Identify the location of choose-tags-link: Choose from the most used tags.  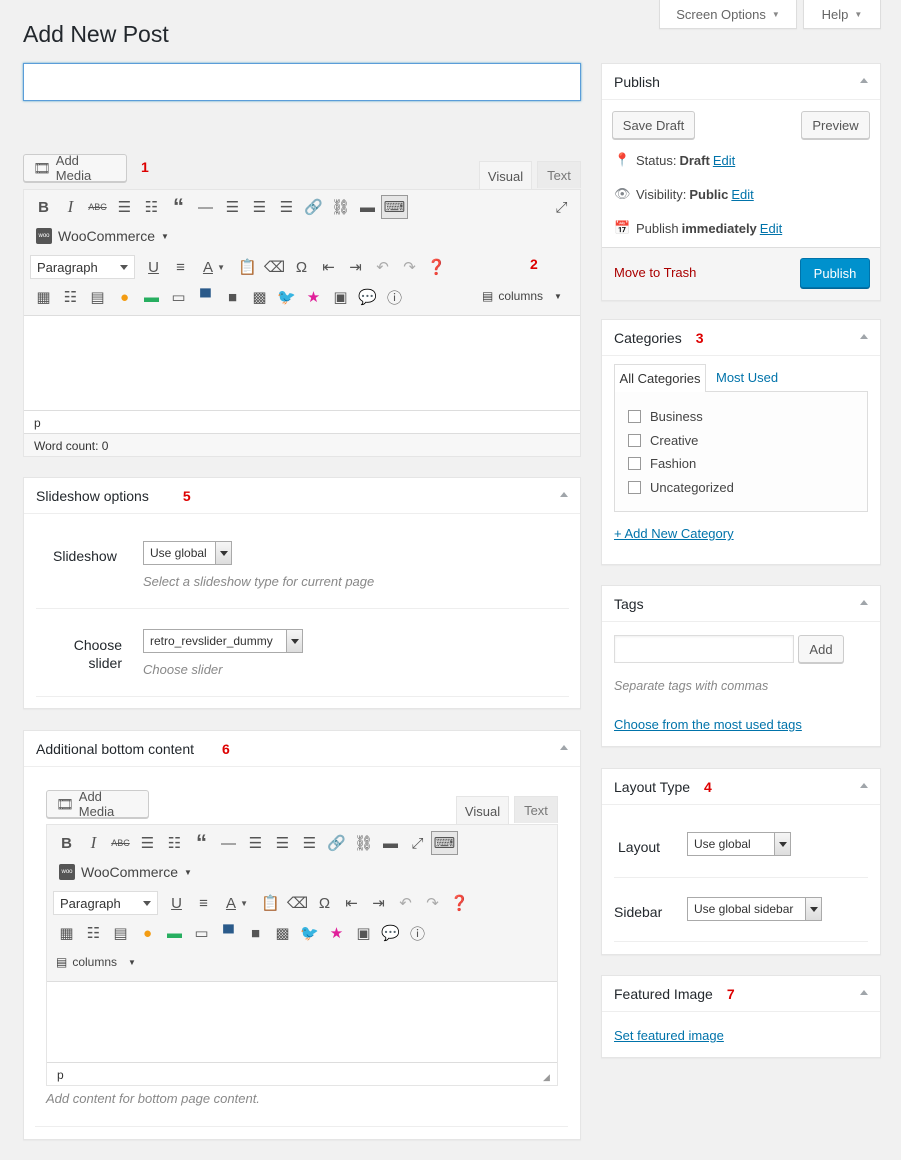
(708, 724).